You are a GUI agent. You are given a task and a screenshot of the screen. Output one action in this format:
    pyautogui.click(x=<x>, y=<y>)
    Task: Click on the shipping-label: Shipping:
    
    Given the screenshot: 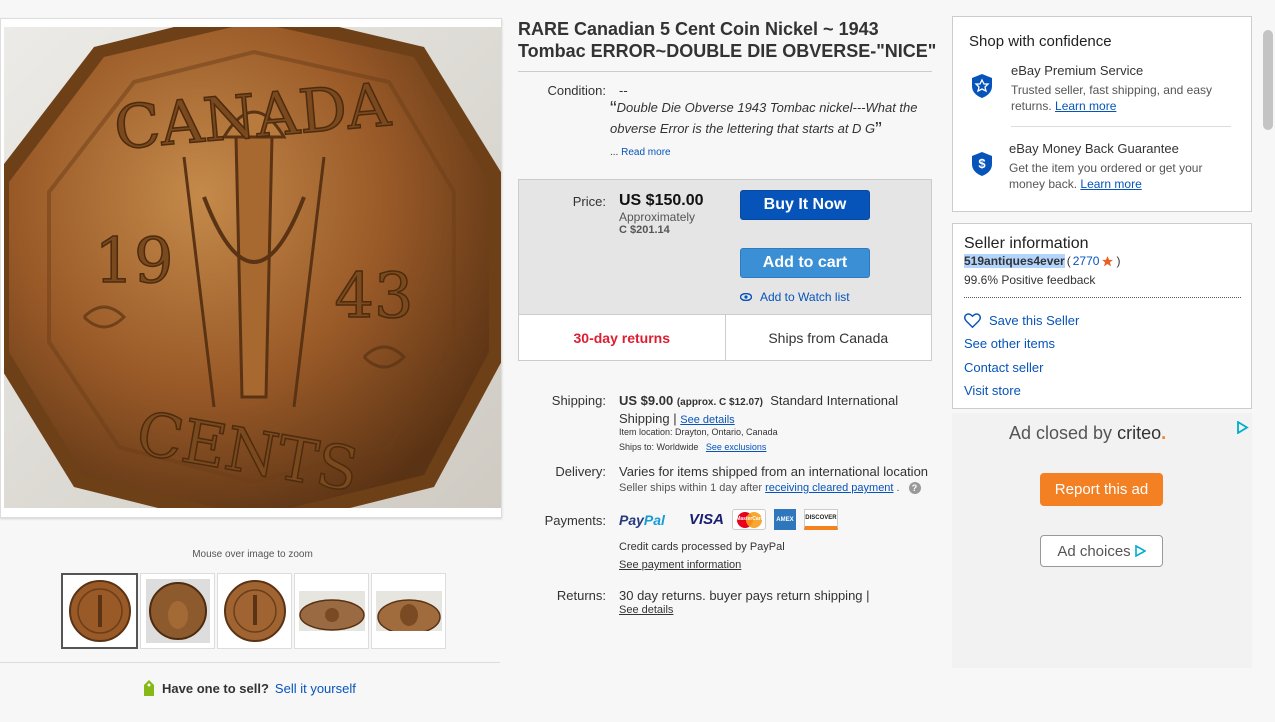 What is the action you would take?
    pyautogui.click(x=578, y=400)
    